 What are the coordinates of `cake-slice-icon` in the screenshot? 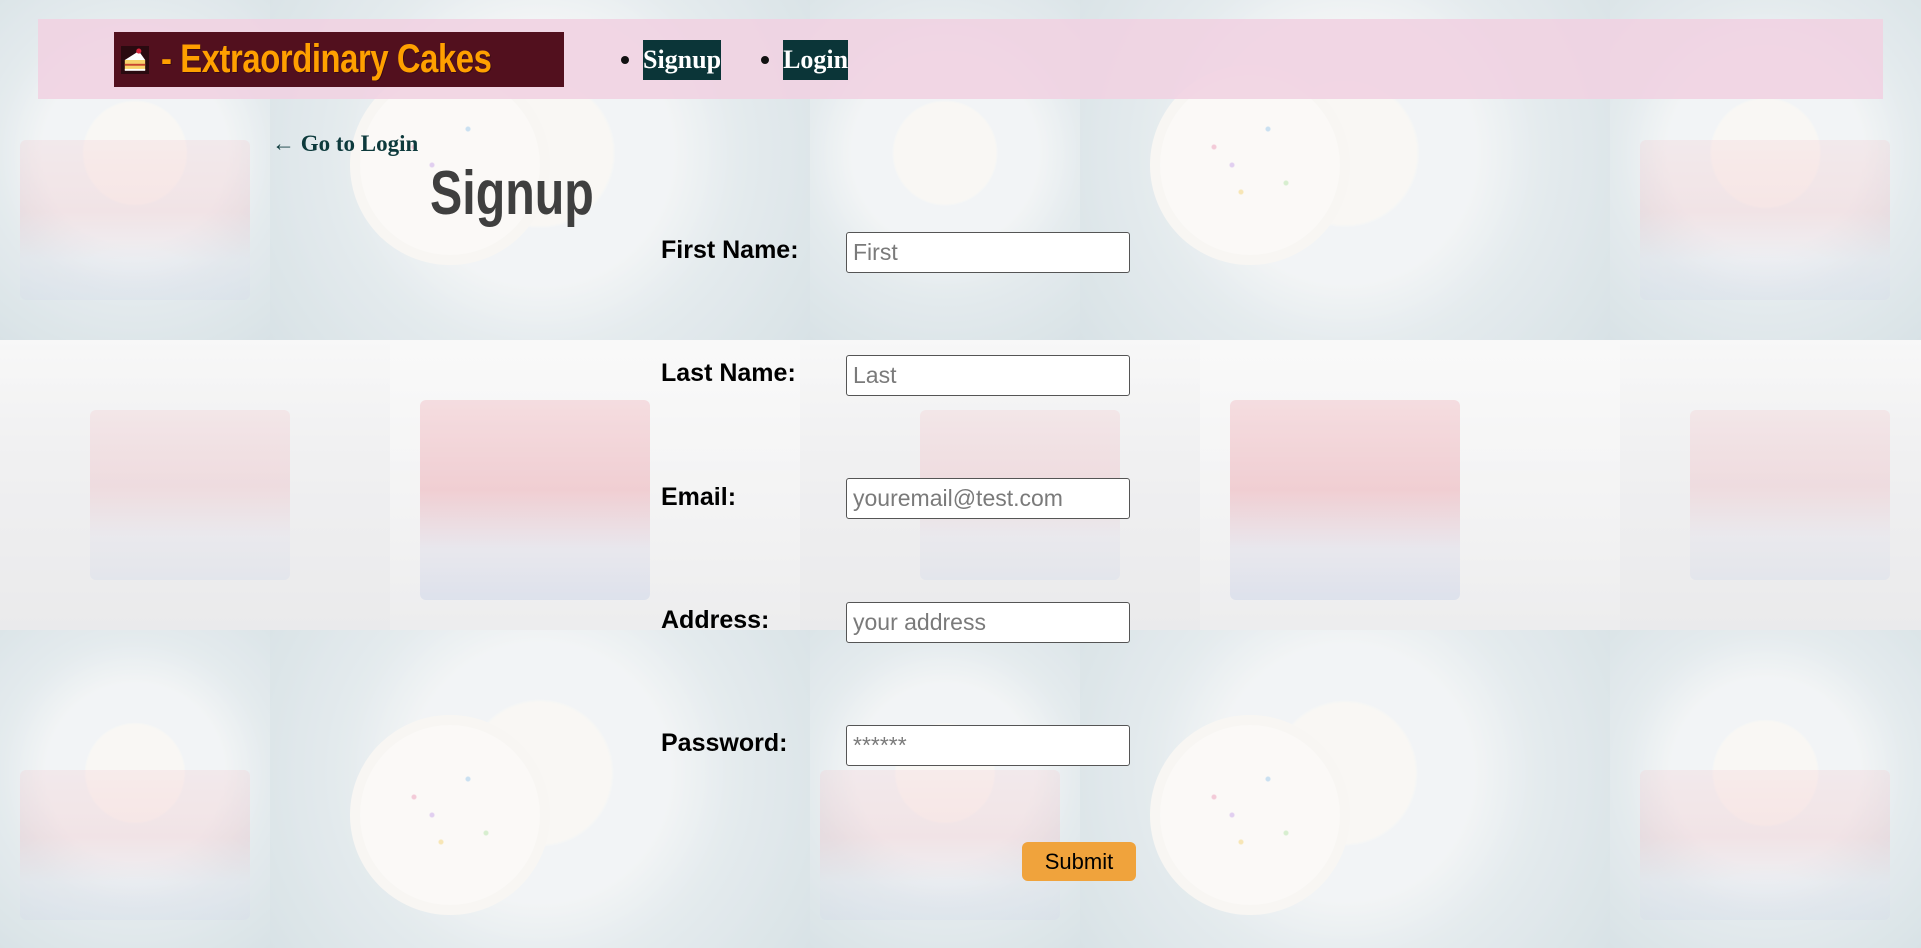 It's located at (135, 59).